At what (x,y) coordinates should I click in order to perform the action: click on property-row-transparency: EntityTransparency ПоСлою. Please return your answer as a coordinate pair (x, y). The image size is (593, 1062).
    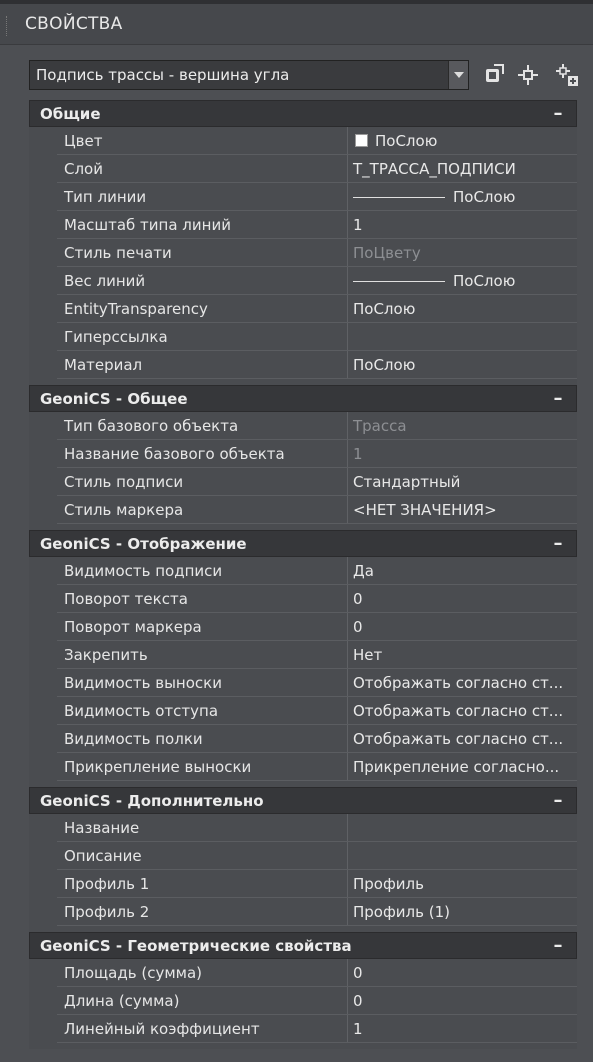
    Looking at the image, I should click on (303, 309).